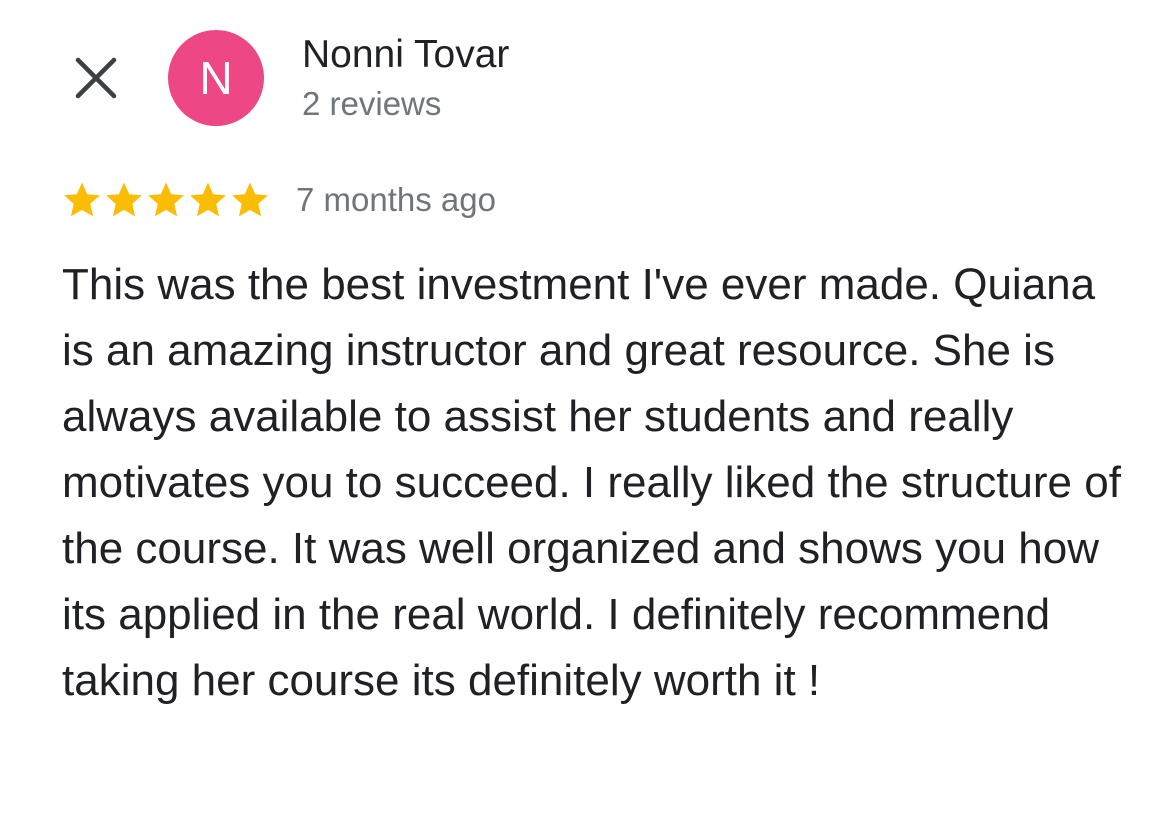 This screenshot has width=1170, height=818. I want to click on review-count: 2 reviews, so click(372, 103).